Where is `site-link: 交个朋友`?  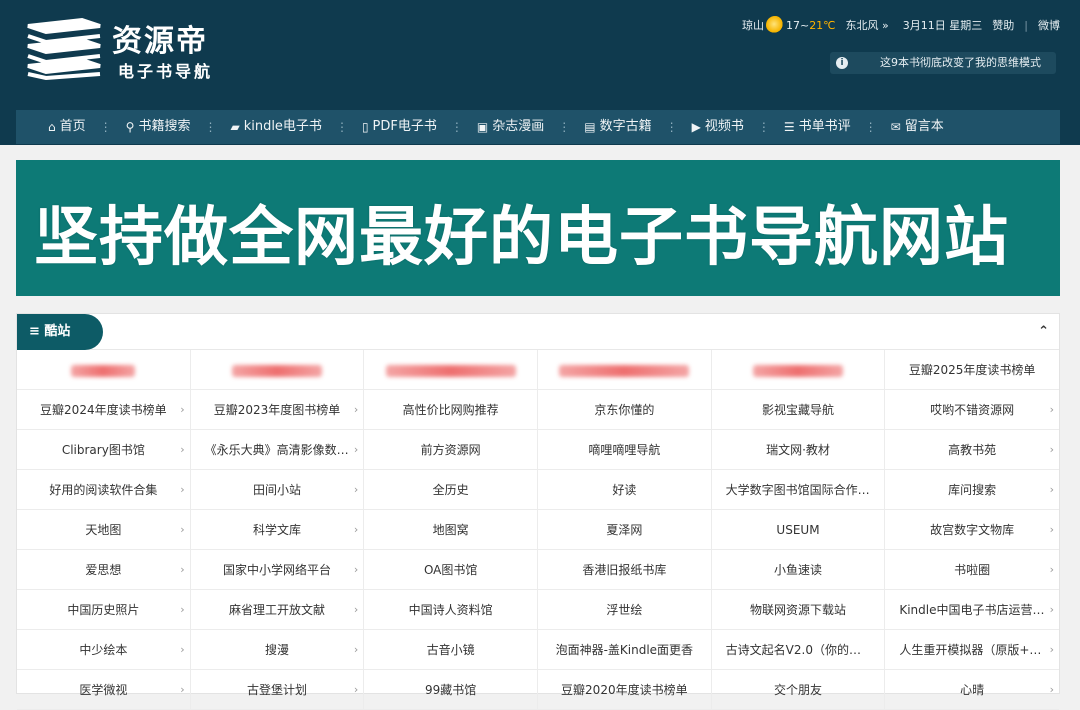 site-link: 交个朋友 is located at coordinates (798, 690).